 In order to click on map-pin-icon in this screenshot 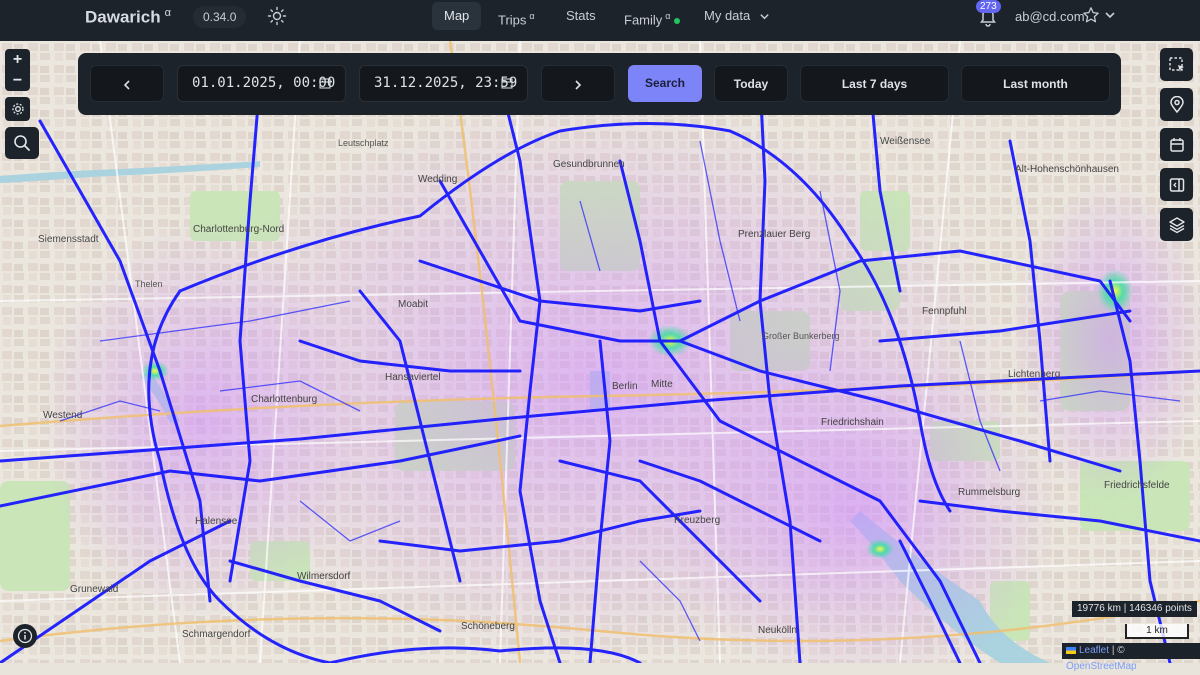, I will do `click(1176, 104)`.